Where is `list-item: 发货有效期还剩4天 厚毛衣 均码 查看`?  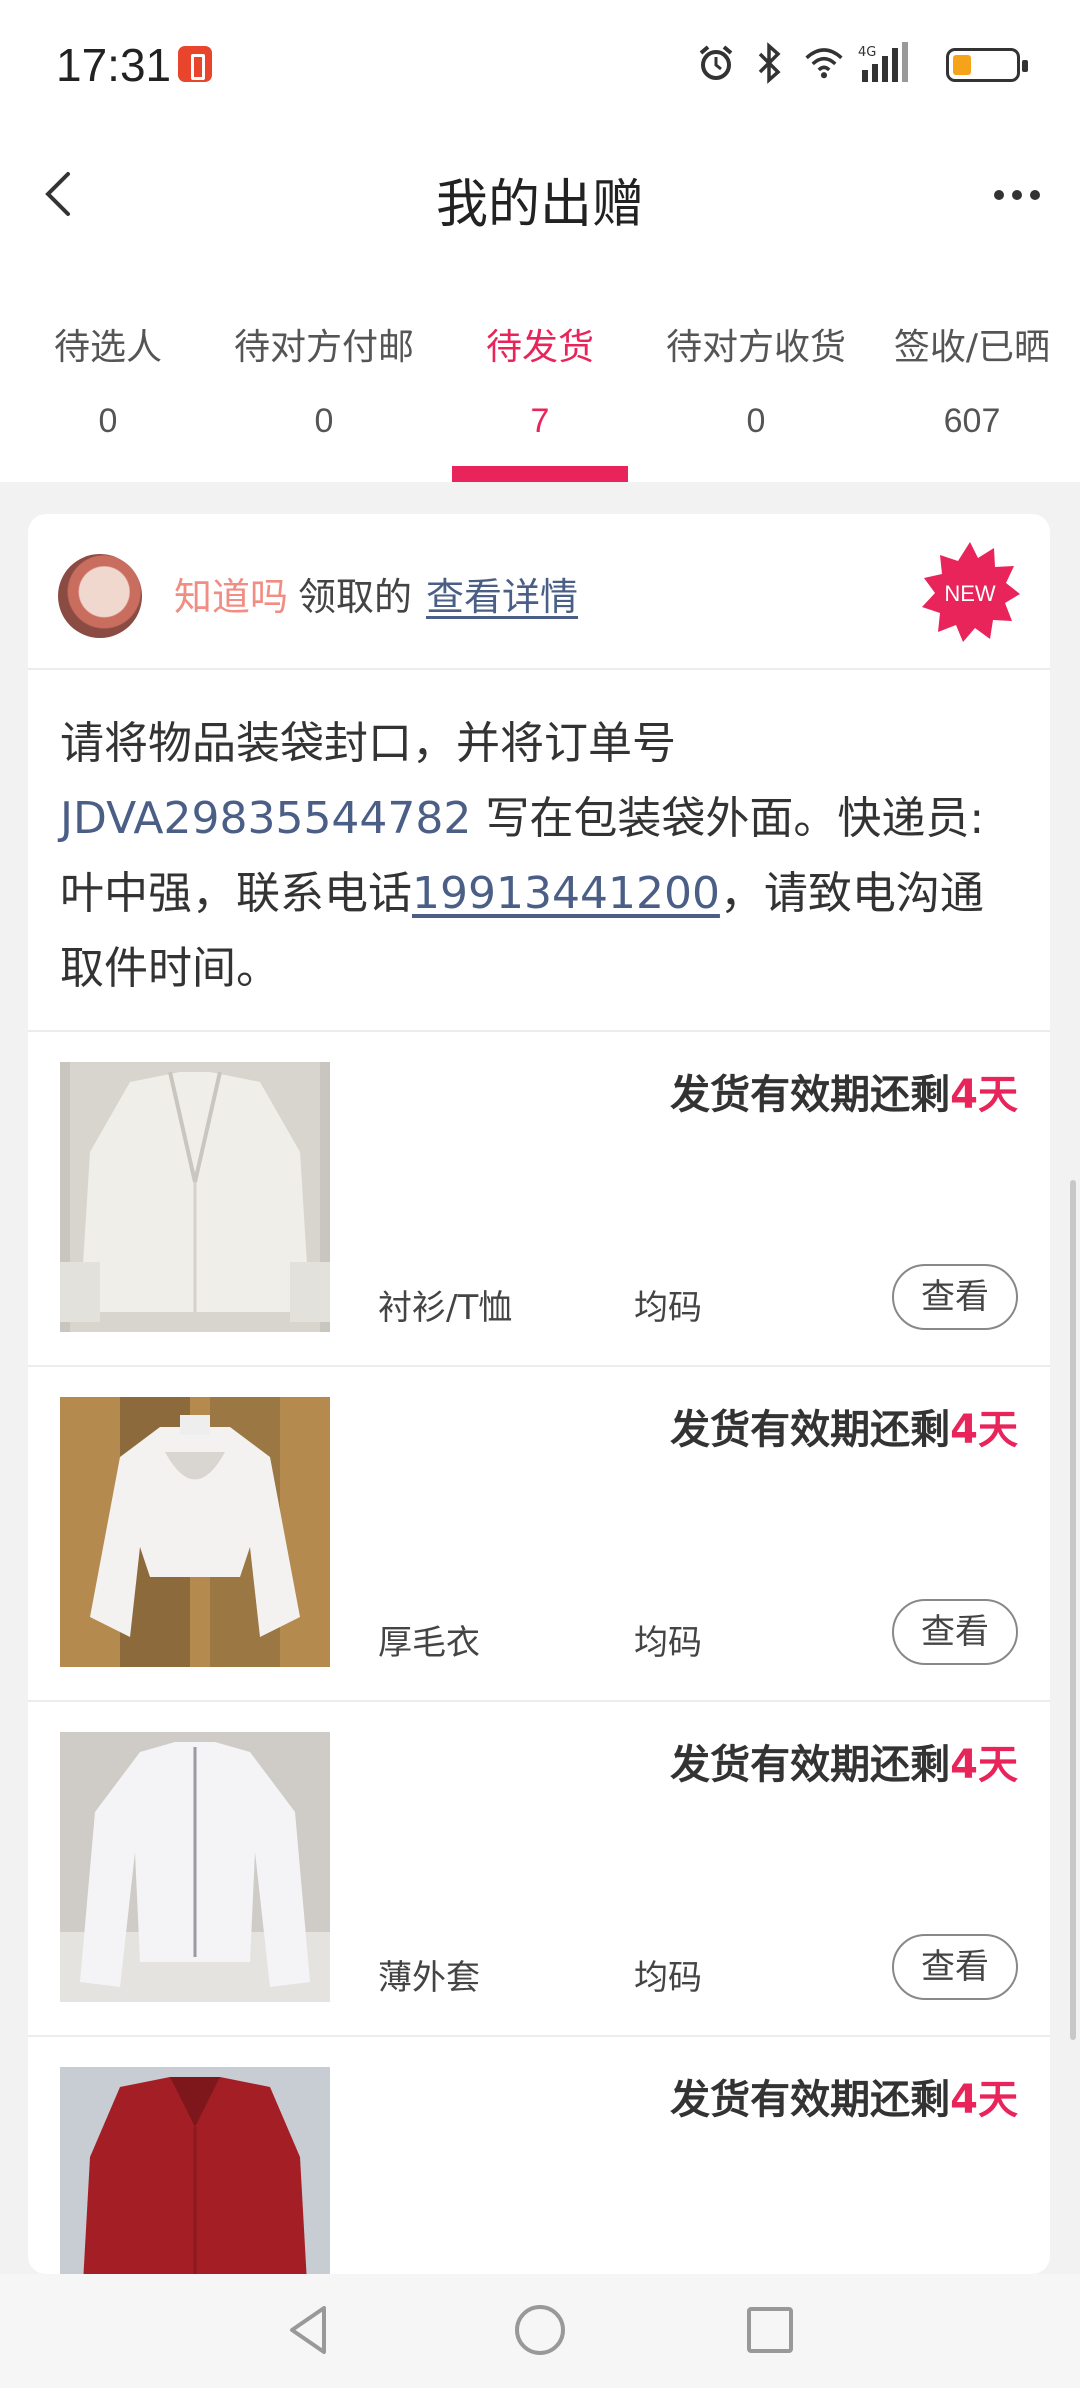 list-item: 发货有效期还剩4天 厚毛衣 均码 查看 is located at coordinates (539, 1534).